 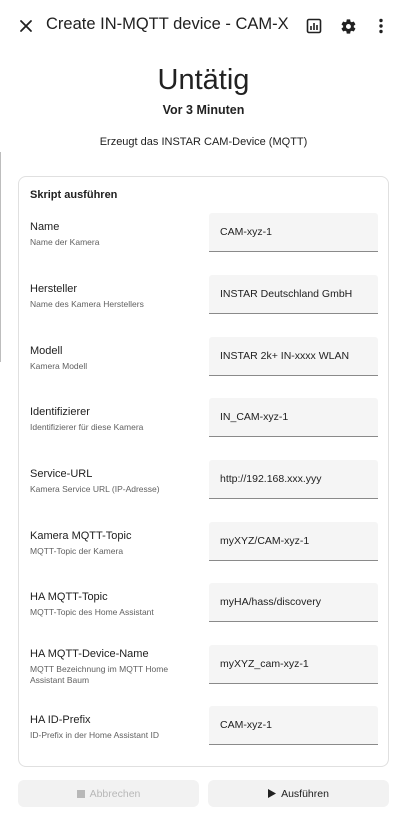 I want to click on field-label: Hersteller, so click(x=54, y=289).